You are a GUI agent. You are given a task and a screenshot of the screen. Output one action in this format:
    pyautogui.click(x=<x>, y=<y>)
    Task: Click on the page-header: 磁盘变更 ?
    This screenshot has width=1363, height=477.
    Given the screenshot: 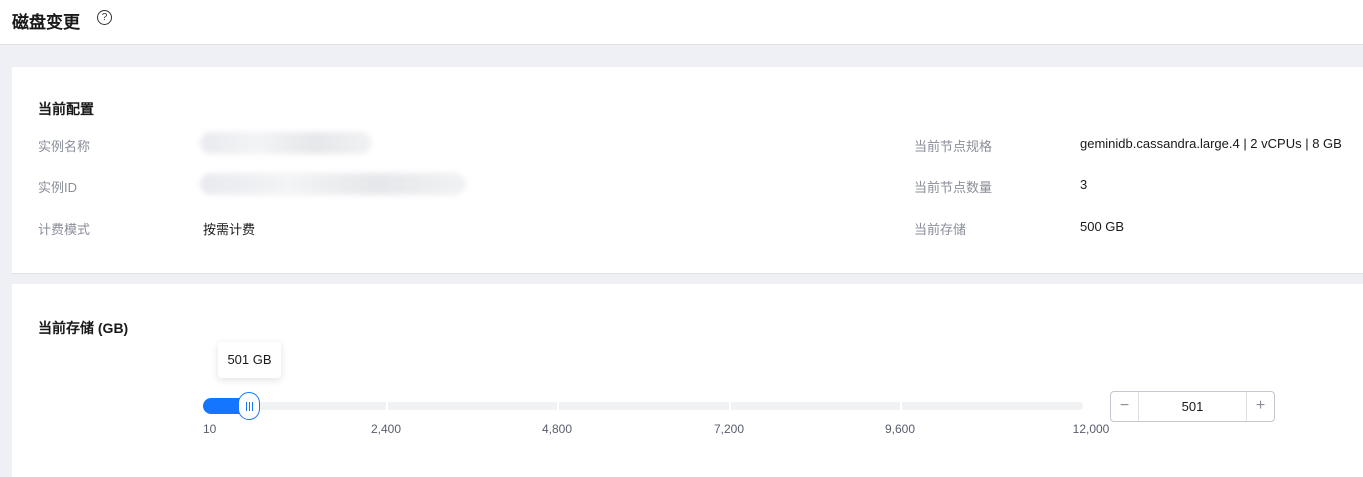 What is the action you would take?
    pyautogui.click(x=681, y=22)
    